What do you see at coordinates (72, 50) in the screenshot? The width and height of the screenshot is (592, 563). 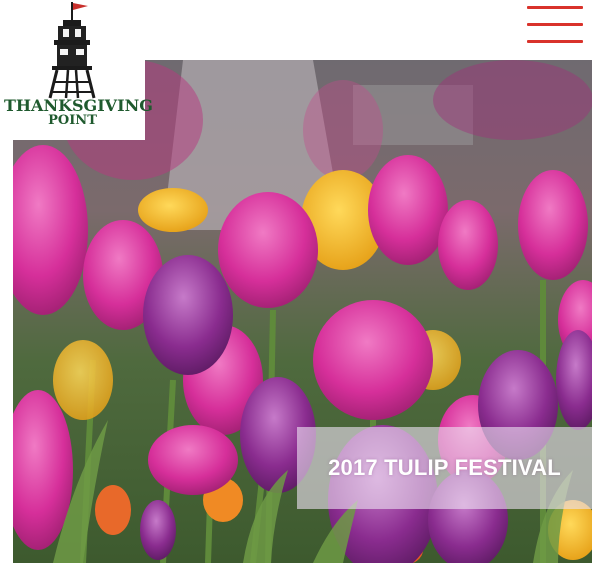 I see `lighthouse-icon` at bounding box center [72, 50].